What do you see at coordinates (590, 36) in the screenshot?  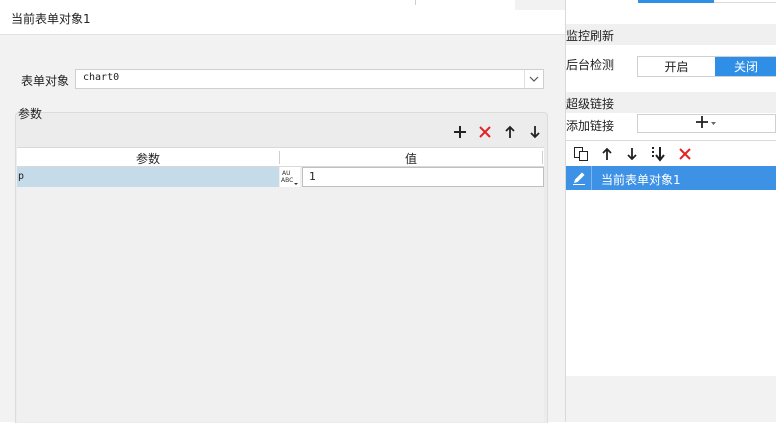 I see `monitor-refresh-title: 监控刷新` at bounding box center [590, 36].